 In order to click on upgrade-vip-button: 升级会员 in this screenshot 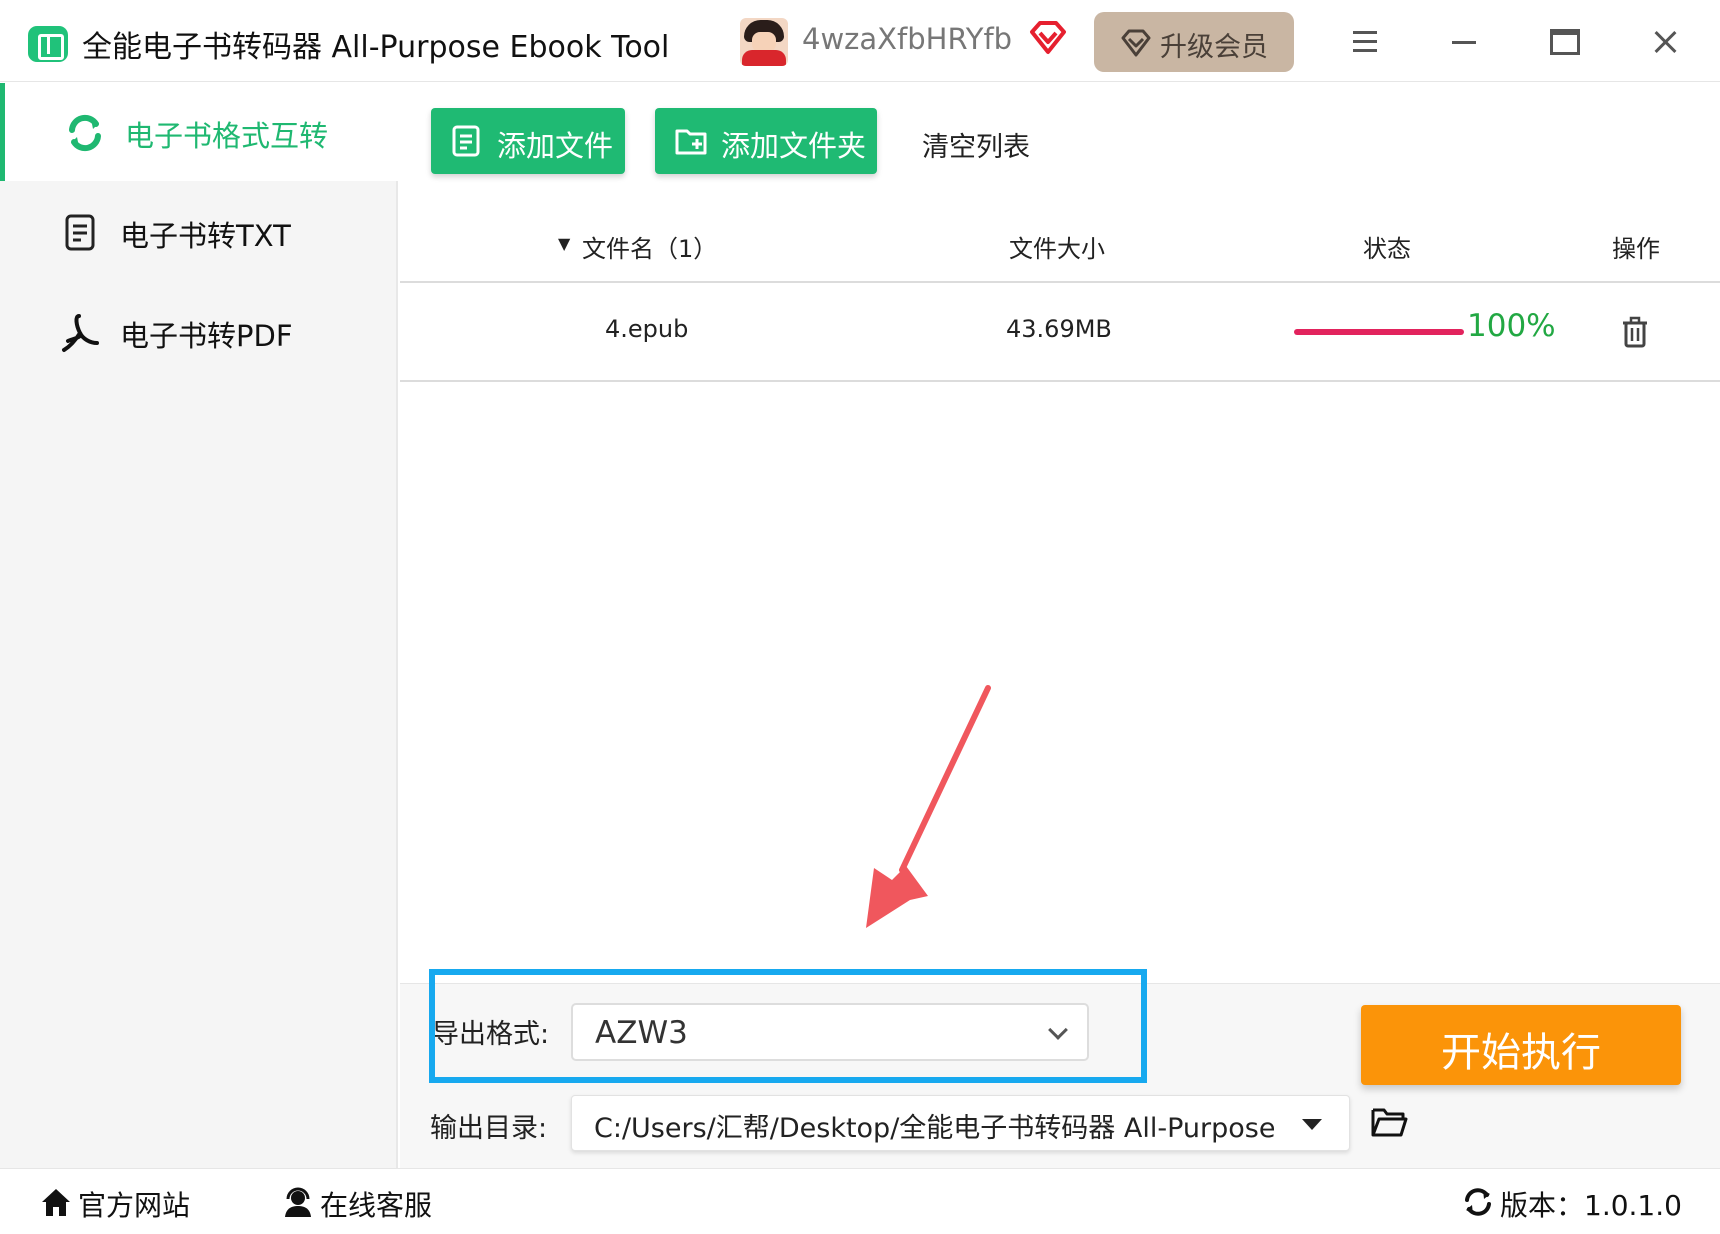, I will do `click(1194, 42)`.